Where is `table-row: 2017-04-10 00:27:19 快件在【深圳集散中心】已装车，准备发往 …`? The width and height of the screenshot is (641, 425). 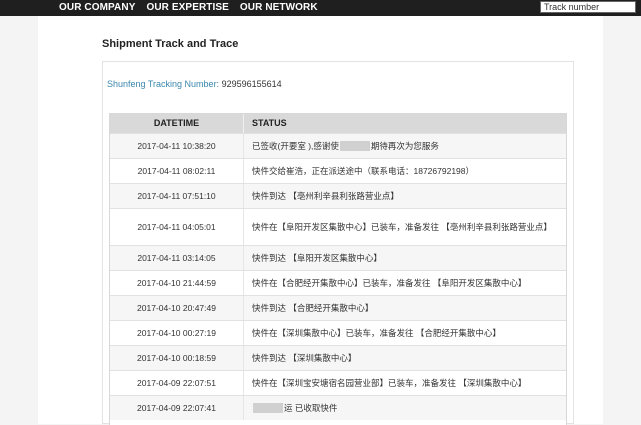
table-row: 2017-04-10 00:27:19 快件在【深圳集散中心】已装车，准备发往 … is located at coordinates (338, 332).